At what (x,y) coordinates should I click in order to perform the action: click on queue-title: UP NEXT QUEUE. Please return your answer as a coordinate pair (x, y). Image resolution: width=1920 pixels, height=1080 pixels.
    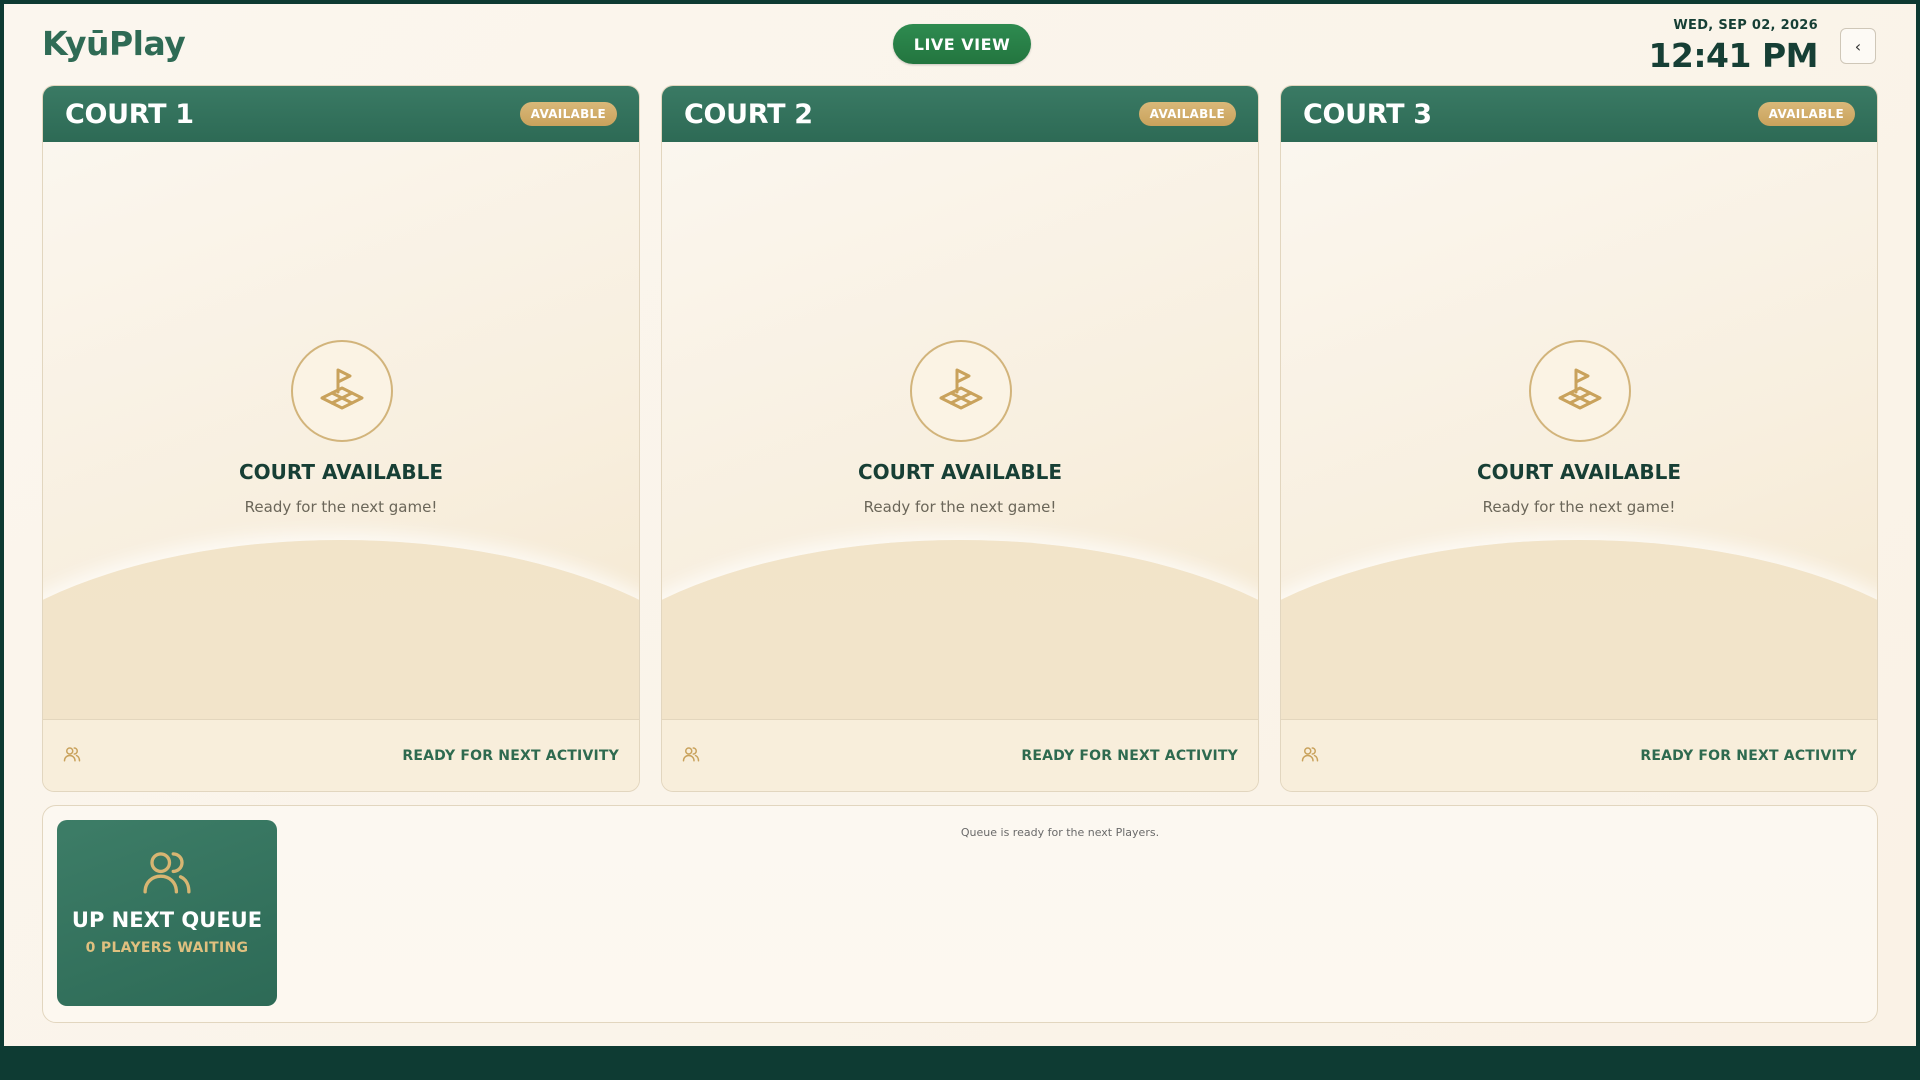
    Looking at the image, I should click on (167, 920).